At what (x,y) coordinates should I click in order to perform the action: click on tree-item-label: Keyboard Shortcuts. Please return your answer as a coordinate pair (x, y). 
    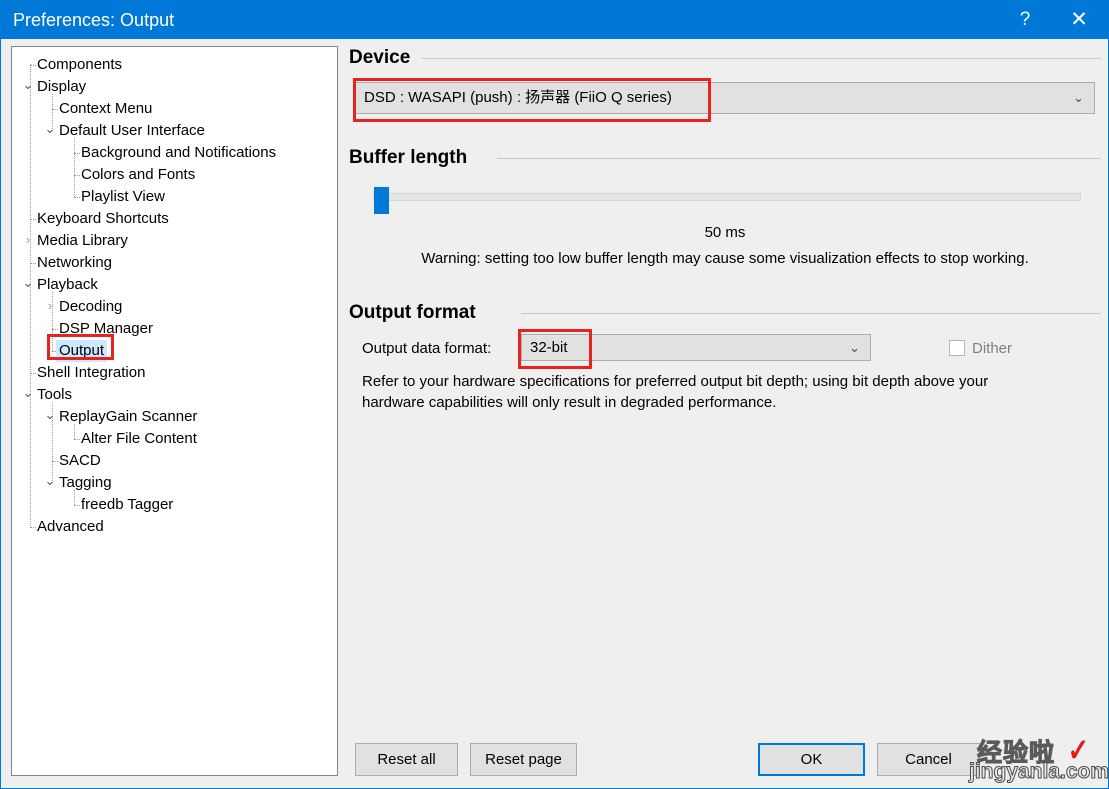
    Looking at the image, I should click on (103, 218).